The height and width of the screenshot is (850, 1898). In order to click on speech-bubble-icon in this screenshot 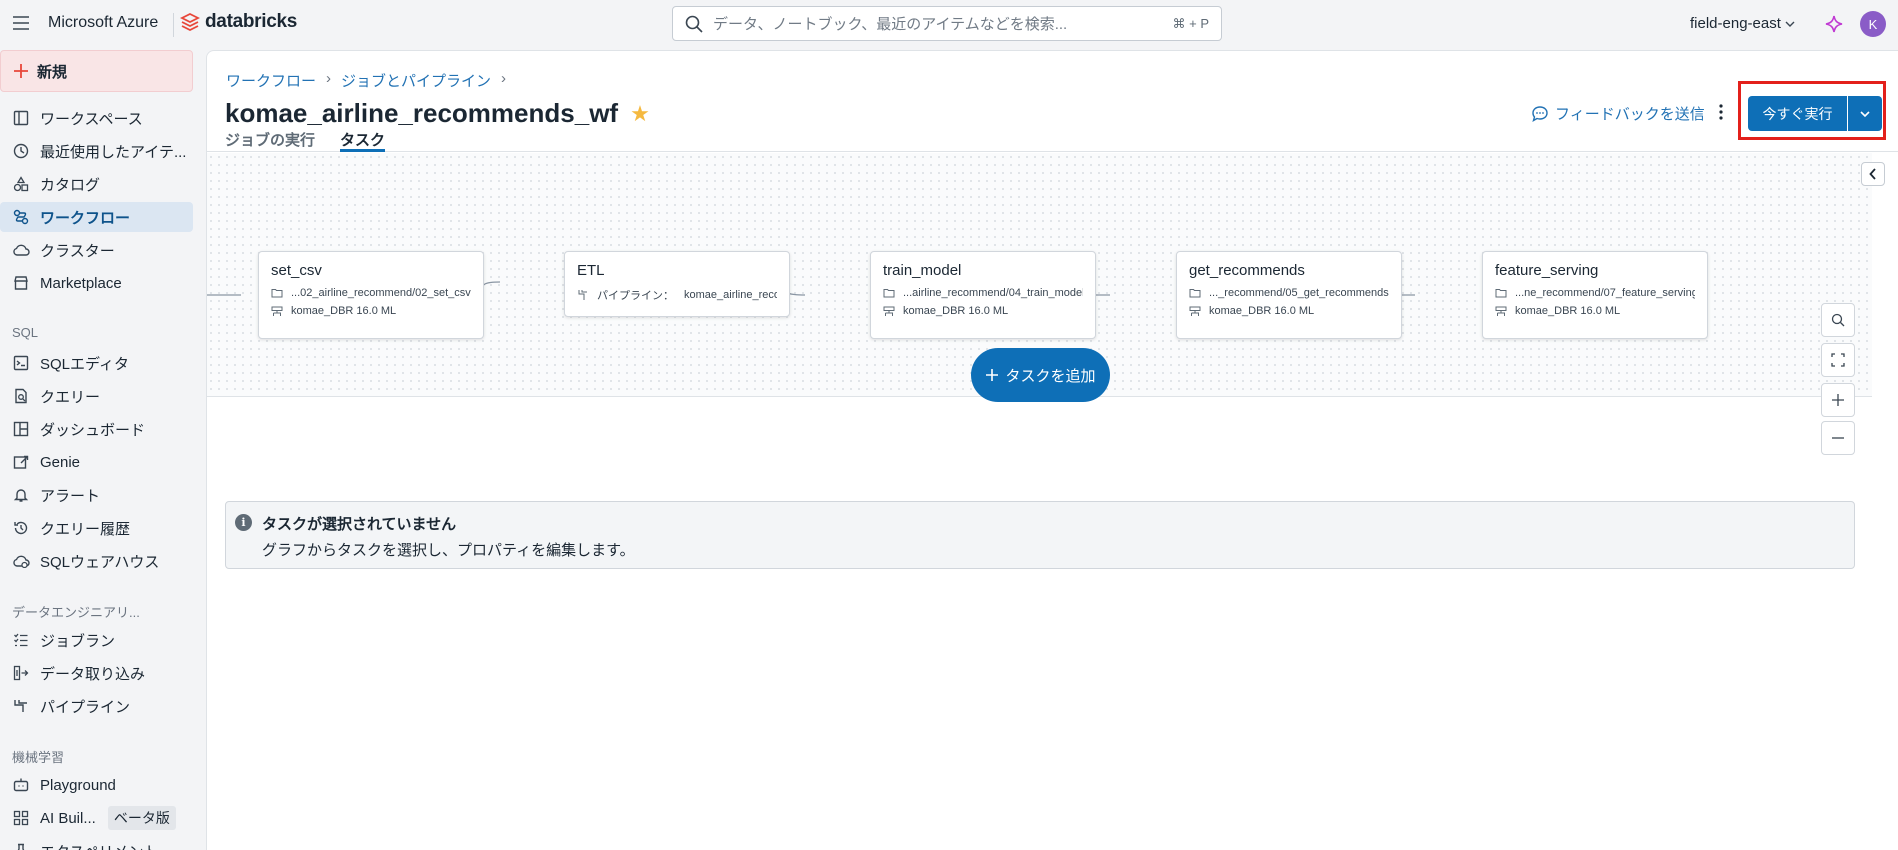, I will do `click(1540, 114)`.